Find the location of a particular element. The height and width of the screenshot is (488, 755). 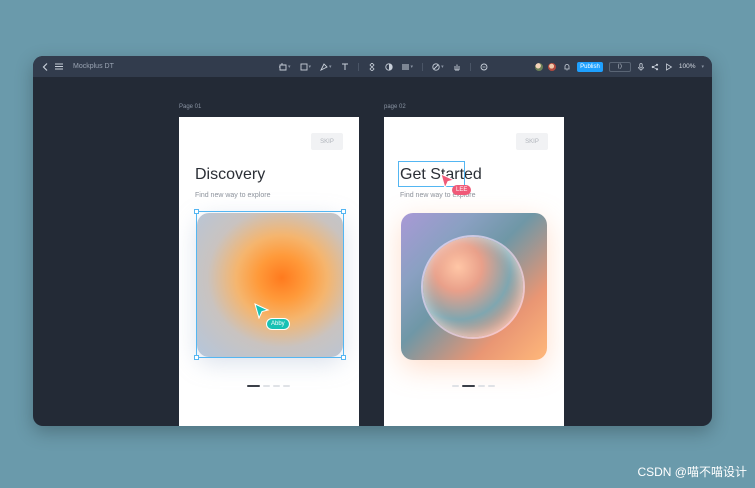

app-name: Mockplus DT is located at coordinates (93, 66).